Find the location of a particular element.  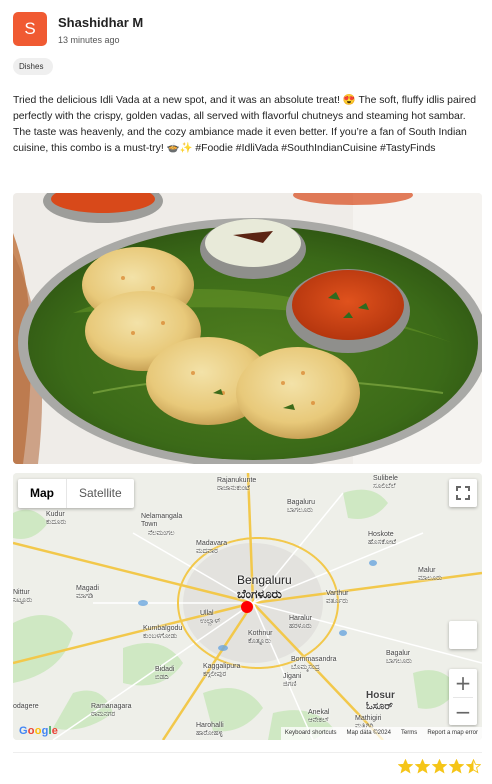

zoom-in-button: + is located at coordinates (463, 683).